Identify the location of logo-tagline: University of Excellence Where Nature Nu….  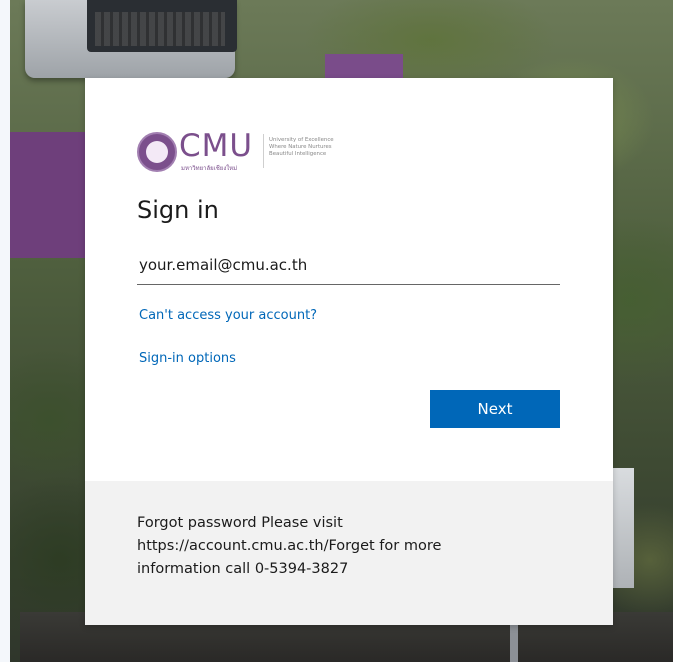
(301, 147).